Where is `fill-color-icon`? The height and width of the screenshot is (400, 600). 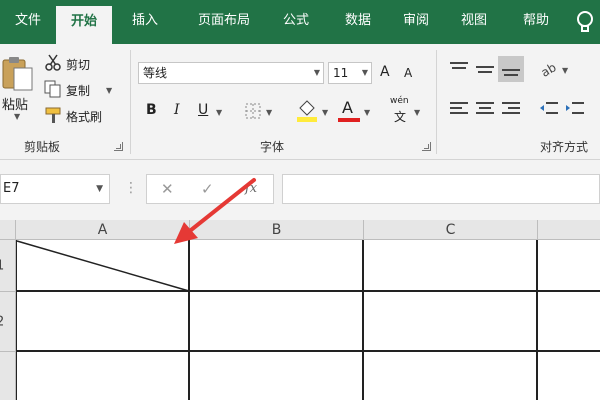
fill-color-icon is located at coordinates (307, 110).